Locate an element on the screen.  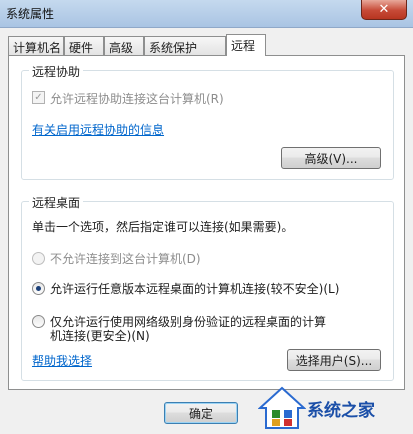
site-watermark: 系统之家 is located at coordinates (334, 409).